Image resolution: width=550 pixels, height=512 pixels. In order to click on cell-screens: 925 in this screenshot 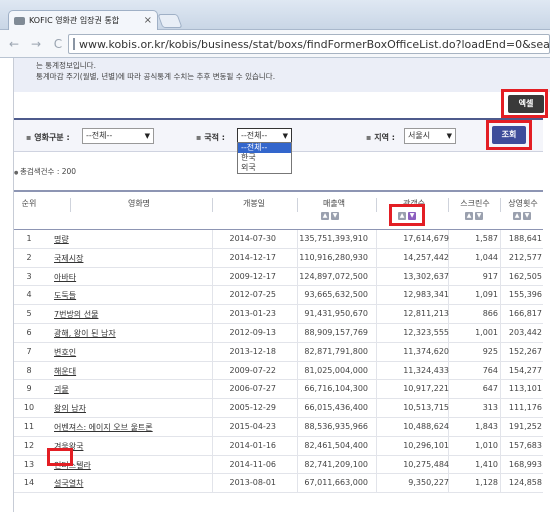, I will do `click(490, 351)`.